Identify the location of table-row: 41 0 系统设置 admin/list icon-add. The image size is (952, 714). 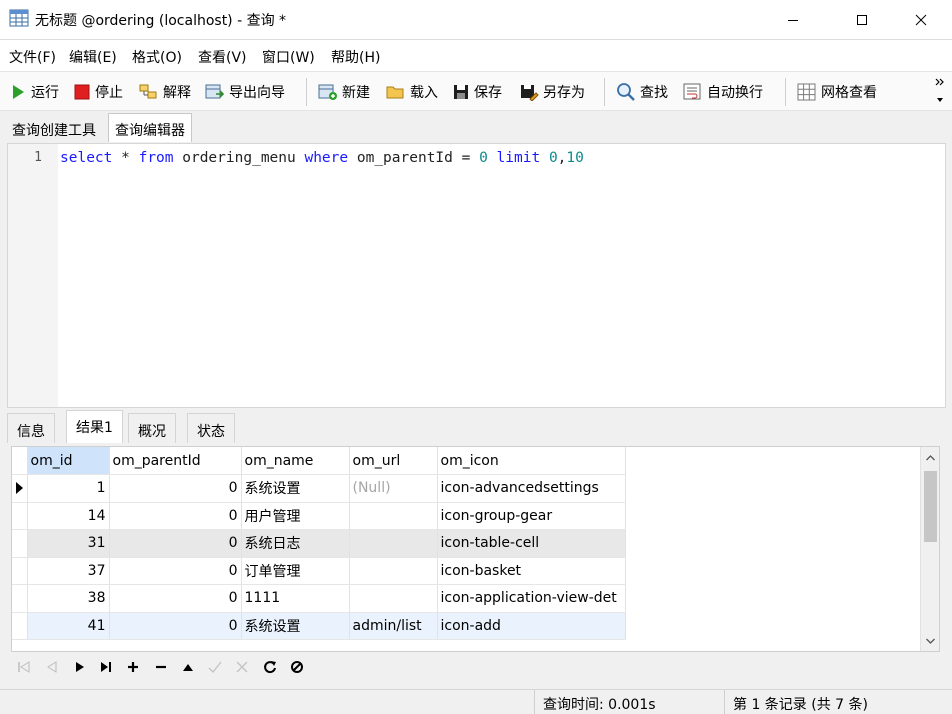
(319, 626).